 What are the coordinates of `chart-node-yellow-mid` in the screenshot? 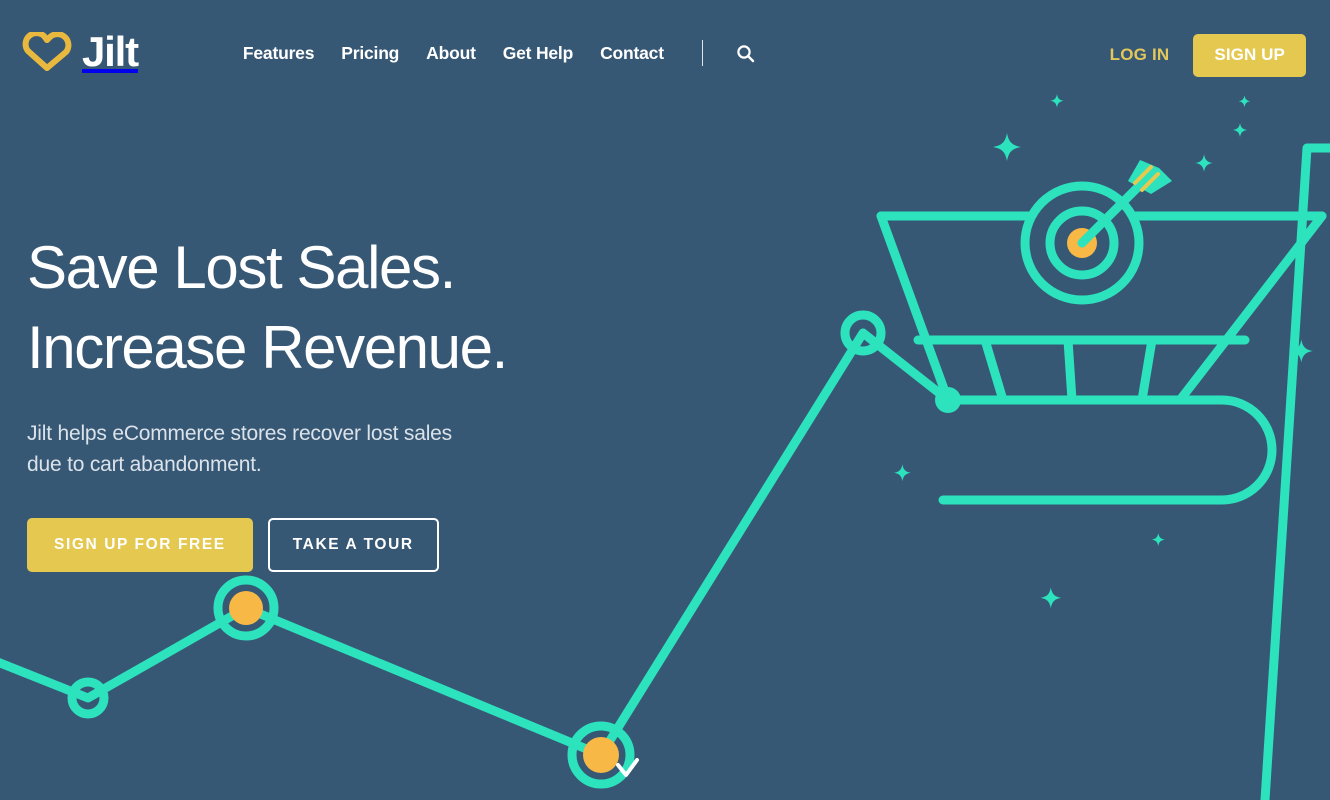 It's located at (246, 608).